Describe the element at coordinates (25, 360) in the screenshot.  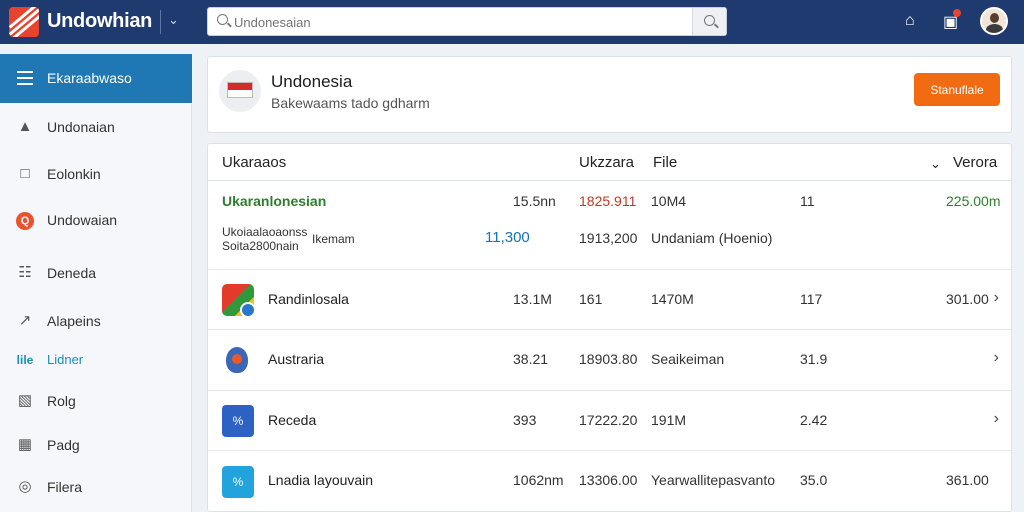
I see `file-text-icon: lile` at that location.